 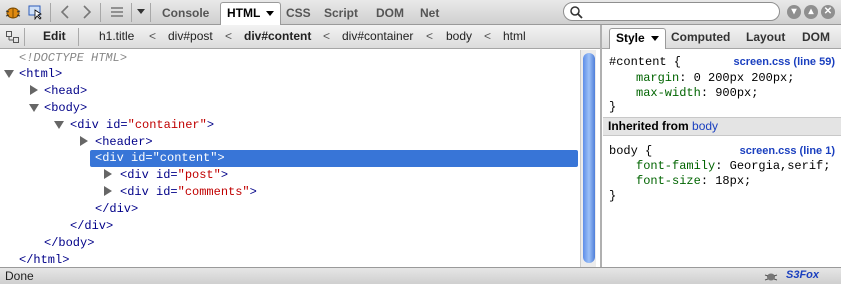 I want to click on head-node: <head>, so click(x=65, y=91).